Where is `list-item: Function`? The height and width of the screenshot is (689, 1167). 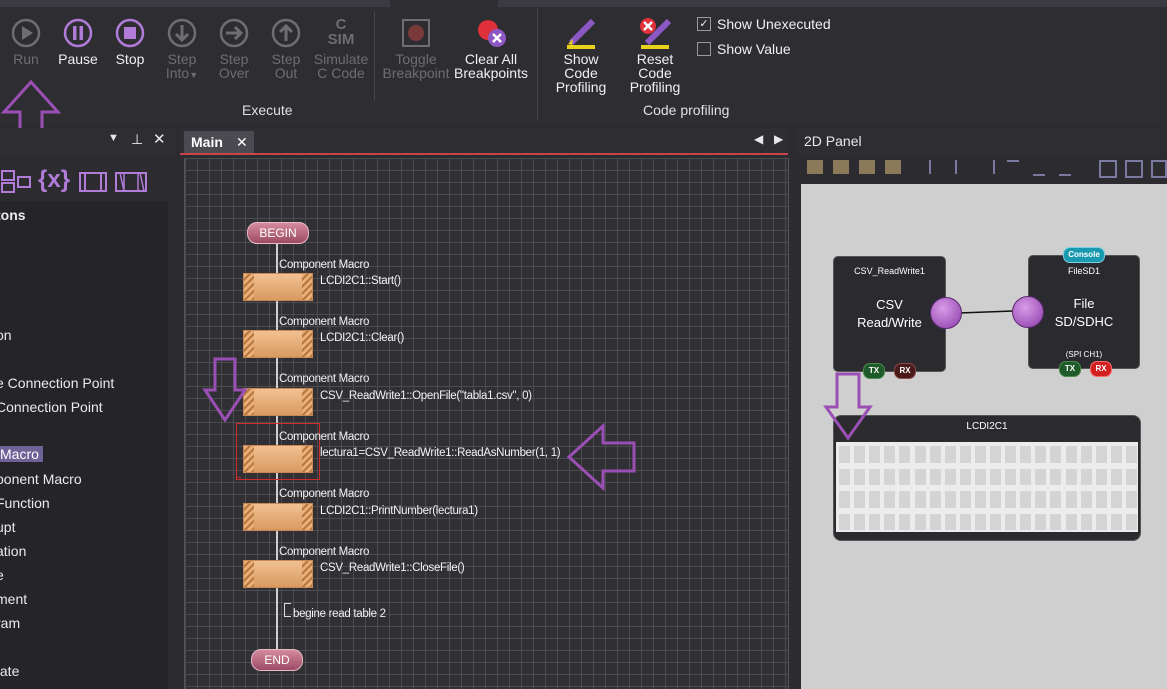 list-item: Function is located at coordinates (25, 503).